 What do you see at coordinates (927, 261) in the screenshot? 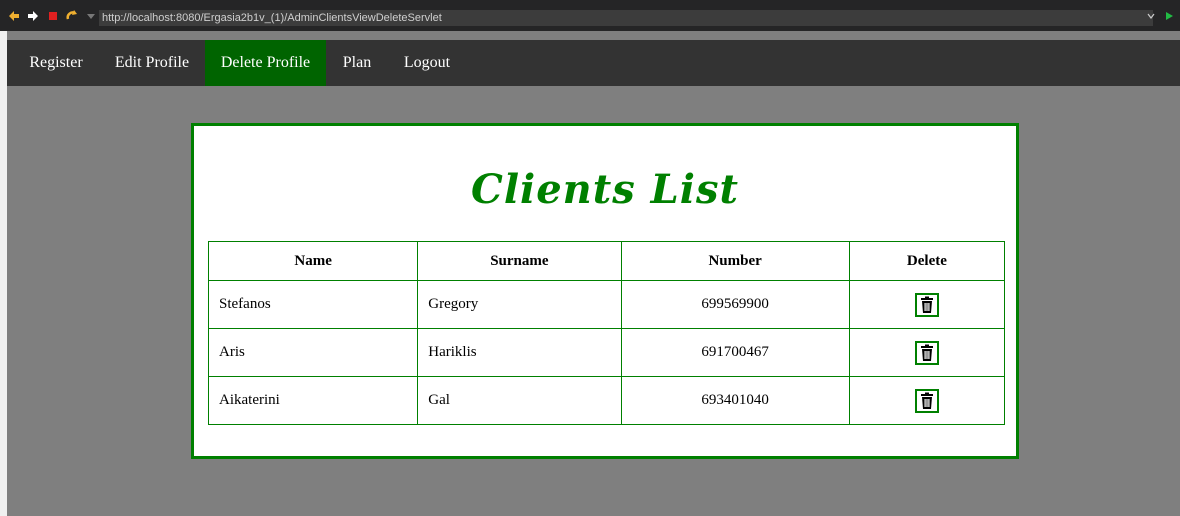
I see `column-header-delete: Delete` at bounding box center [927, 261].